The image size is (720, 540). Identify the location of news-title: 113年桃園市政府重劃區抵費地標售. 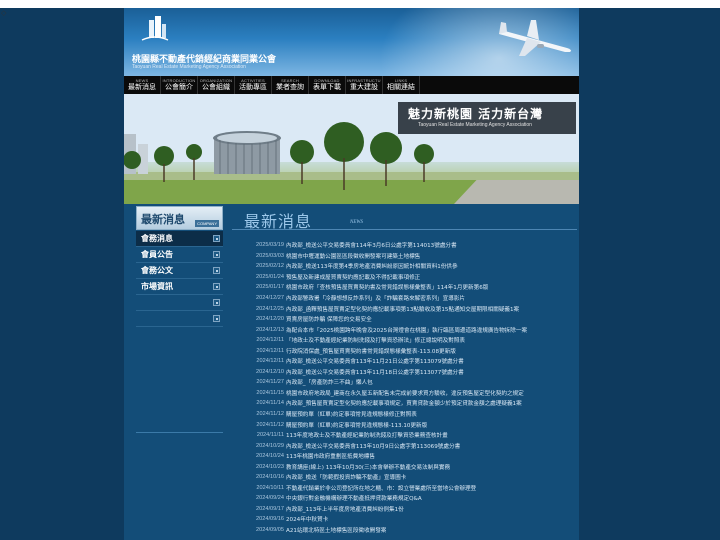
(330, 457).